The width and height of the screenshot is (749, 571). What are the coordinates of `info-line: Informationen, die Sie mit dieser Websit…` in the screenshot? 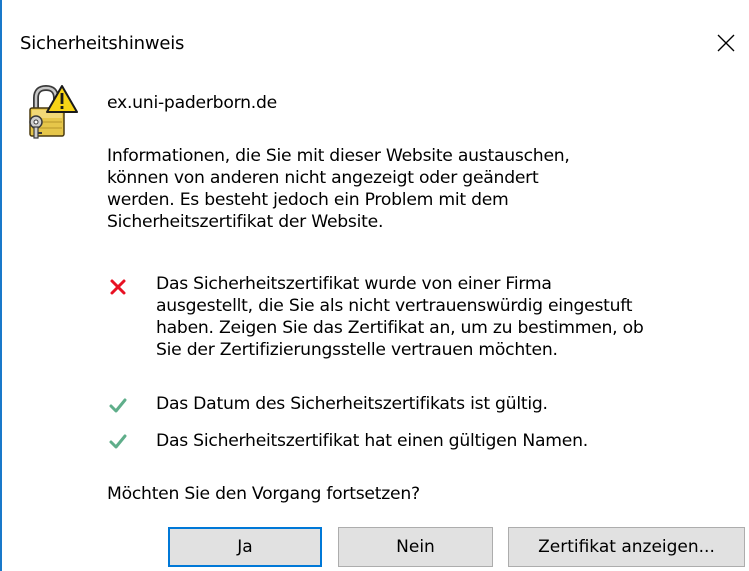 It's located at (338, 156).